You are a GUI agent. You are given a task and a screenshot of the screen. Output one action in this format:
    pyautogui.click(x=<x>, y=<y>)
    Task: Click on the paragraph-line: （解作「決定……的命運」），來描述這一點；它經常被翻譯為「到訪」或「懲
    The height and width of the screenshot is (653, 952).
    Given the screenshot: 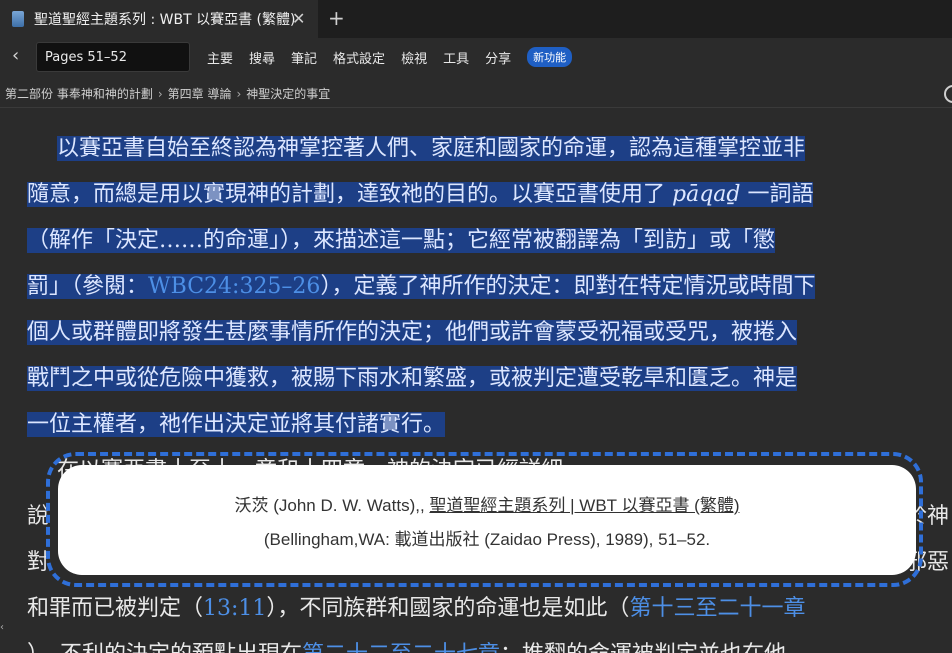 What is the action you would take?
    pyautogui.click(x=489, y=241)
    